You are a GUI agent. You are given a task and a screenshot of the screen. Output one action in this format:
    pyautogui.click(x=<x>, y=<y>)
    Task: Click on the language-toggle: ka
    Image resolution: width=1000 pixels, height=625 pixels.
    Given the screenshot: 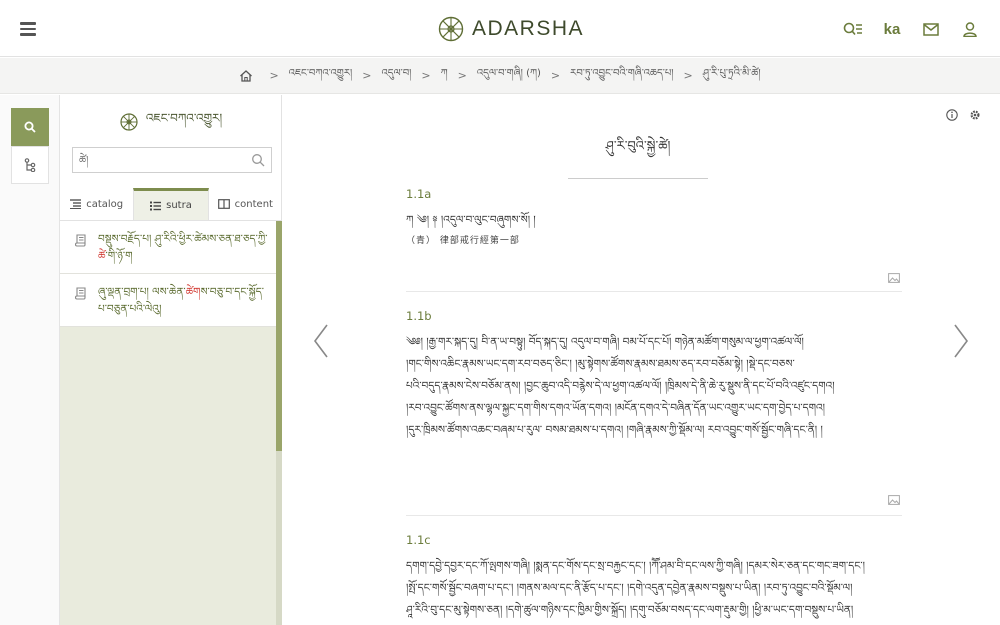 What is the action you would take?
    pyautogui.click(x=892, y=29)
    